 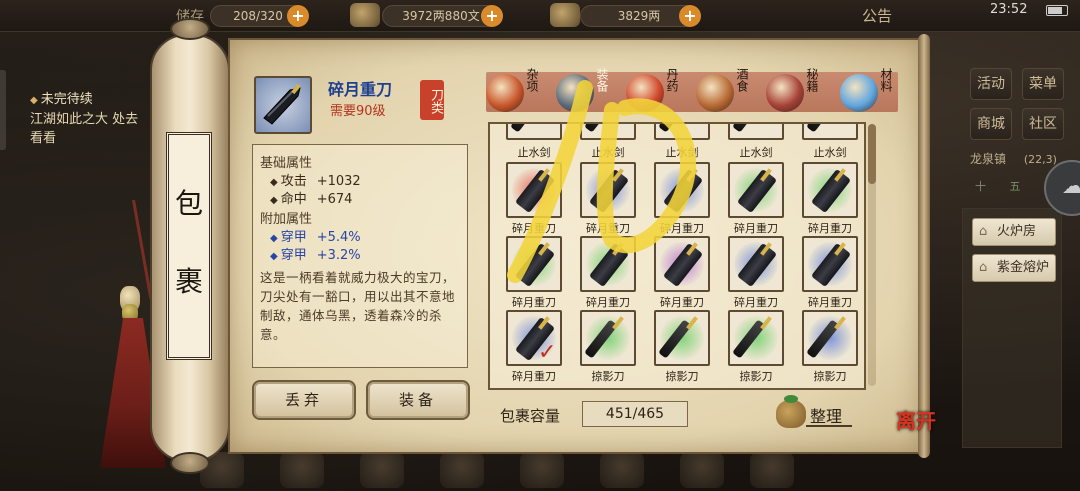 I want to click on activity-button: 活动, so click(x=991, y=84).